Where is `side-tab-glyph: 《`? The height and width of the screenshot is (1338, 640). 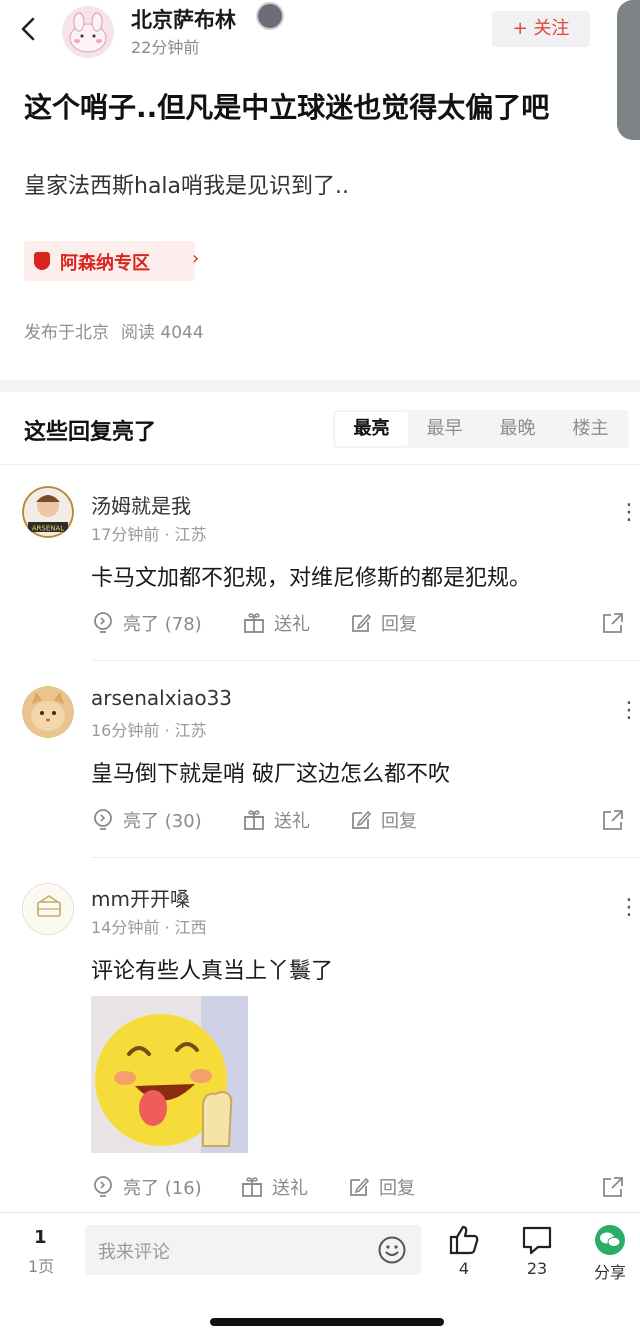 side-tab-glyph: 《 is located at coordinates (632, 70).